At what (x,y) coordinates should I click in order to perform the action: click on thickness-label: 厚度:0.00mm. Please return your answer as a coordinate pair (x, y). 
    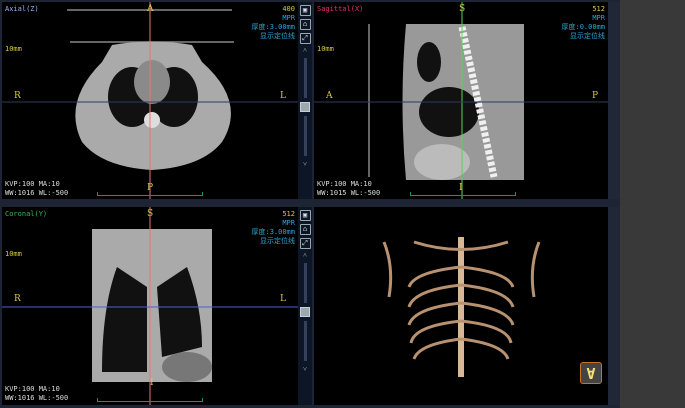
    Looking at the image, I should click on (583, 27).